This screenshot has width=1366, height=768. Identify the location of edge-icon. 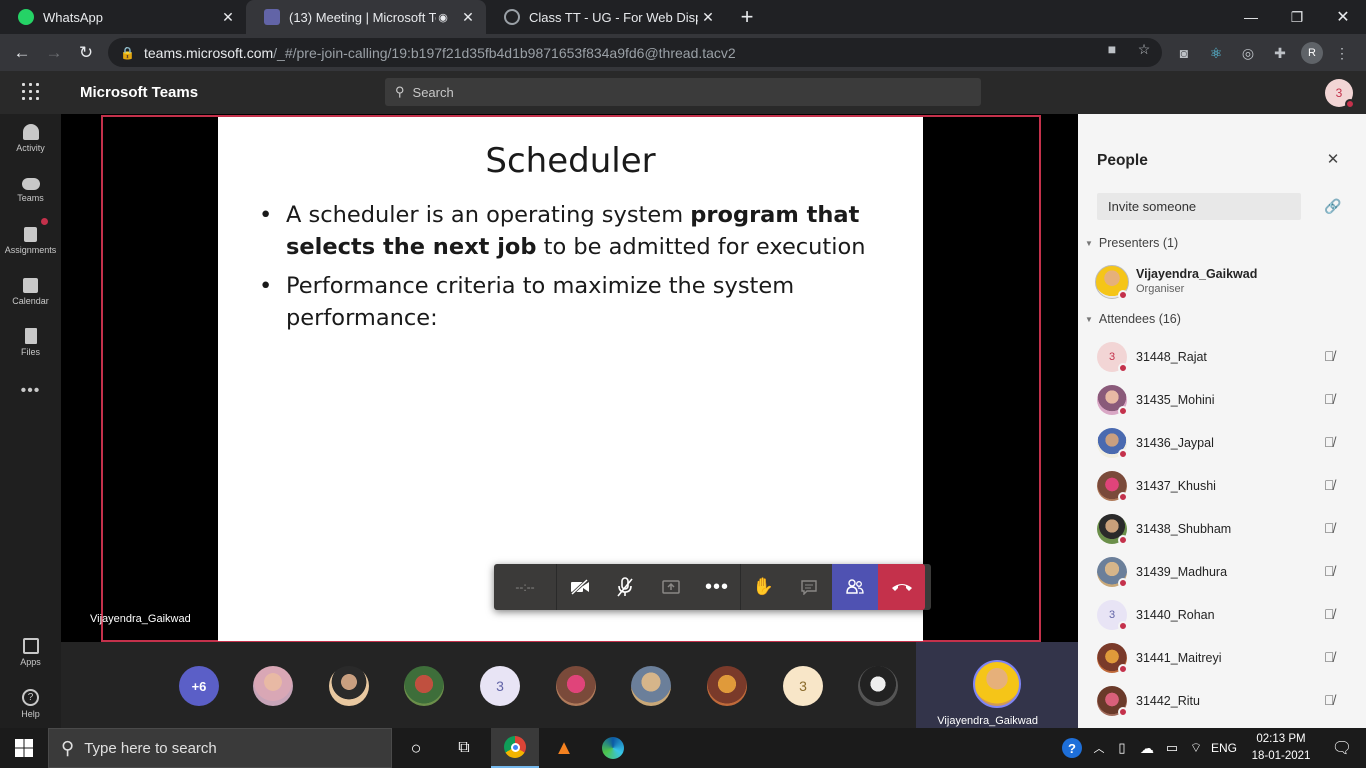
(613, 748).